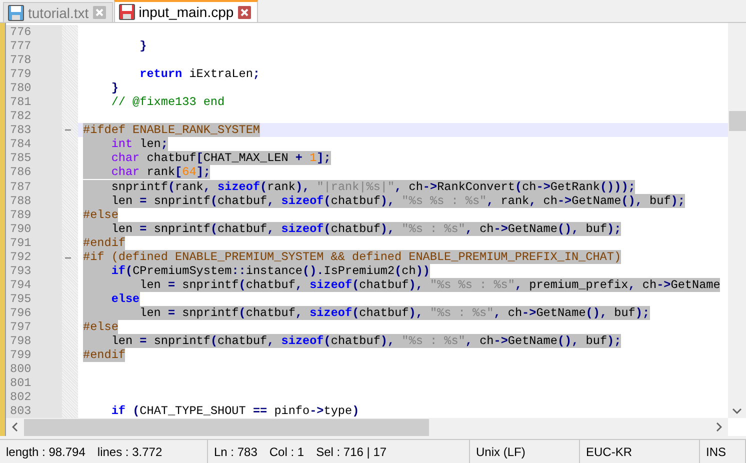 The image size is (746, 463). Describe the element at coordinates (716, 452) in the screenshot. I see `status-text: INS` at that location.